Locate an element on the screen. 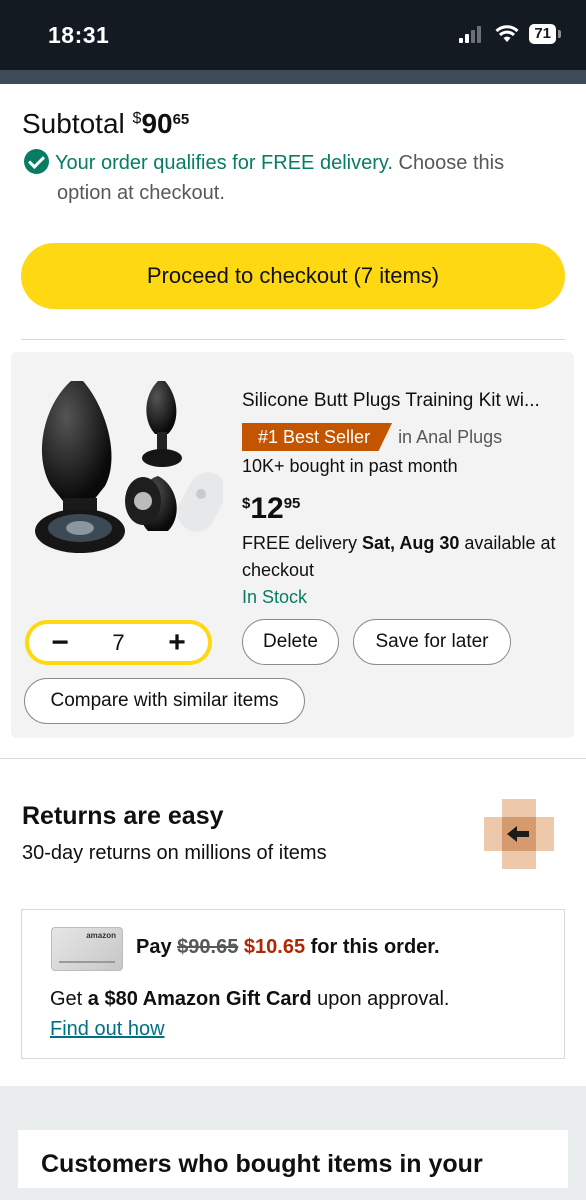 Image resolution: width=586 pixels, height=1200 pixels. battery-icon: 71 is located at coordinates (545, 34).